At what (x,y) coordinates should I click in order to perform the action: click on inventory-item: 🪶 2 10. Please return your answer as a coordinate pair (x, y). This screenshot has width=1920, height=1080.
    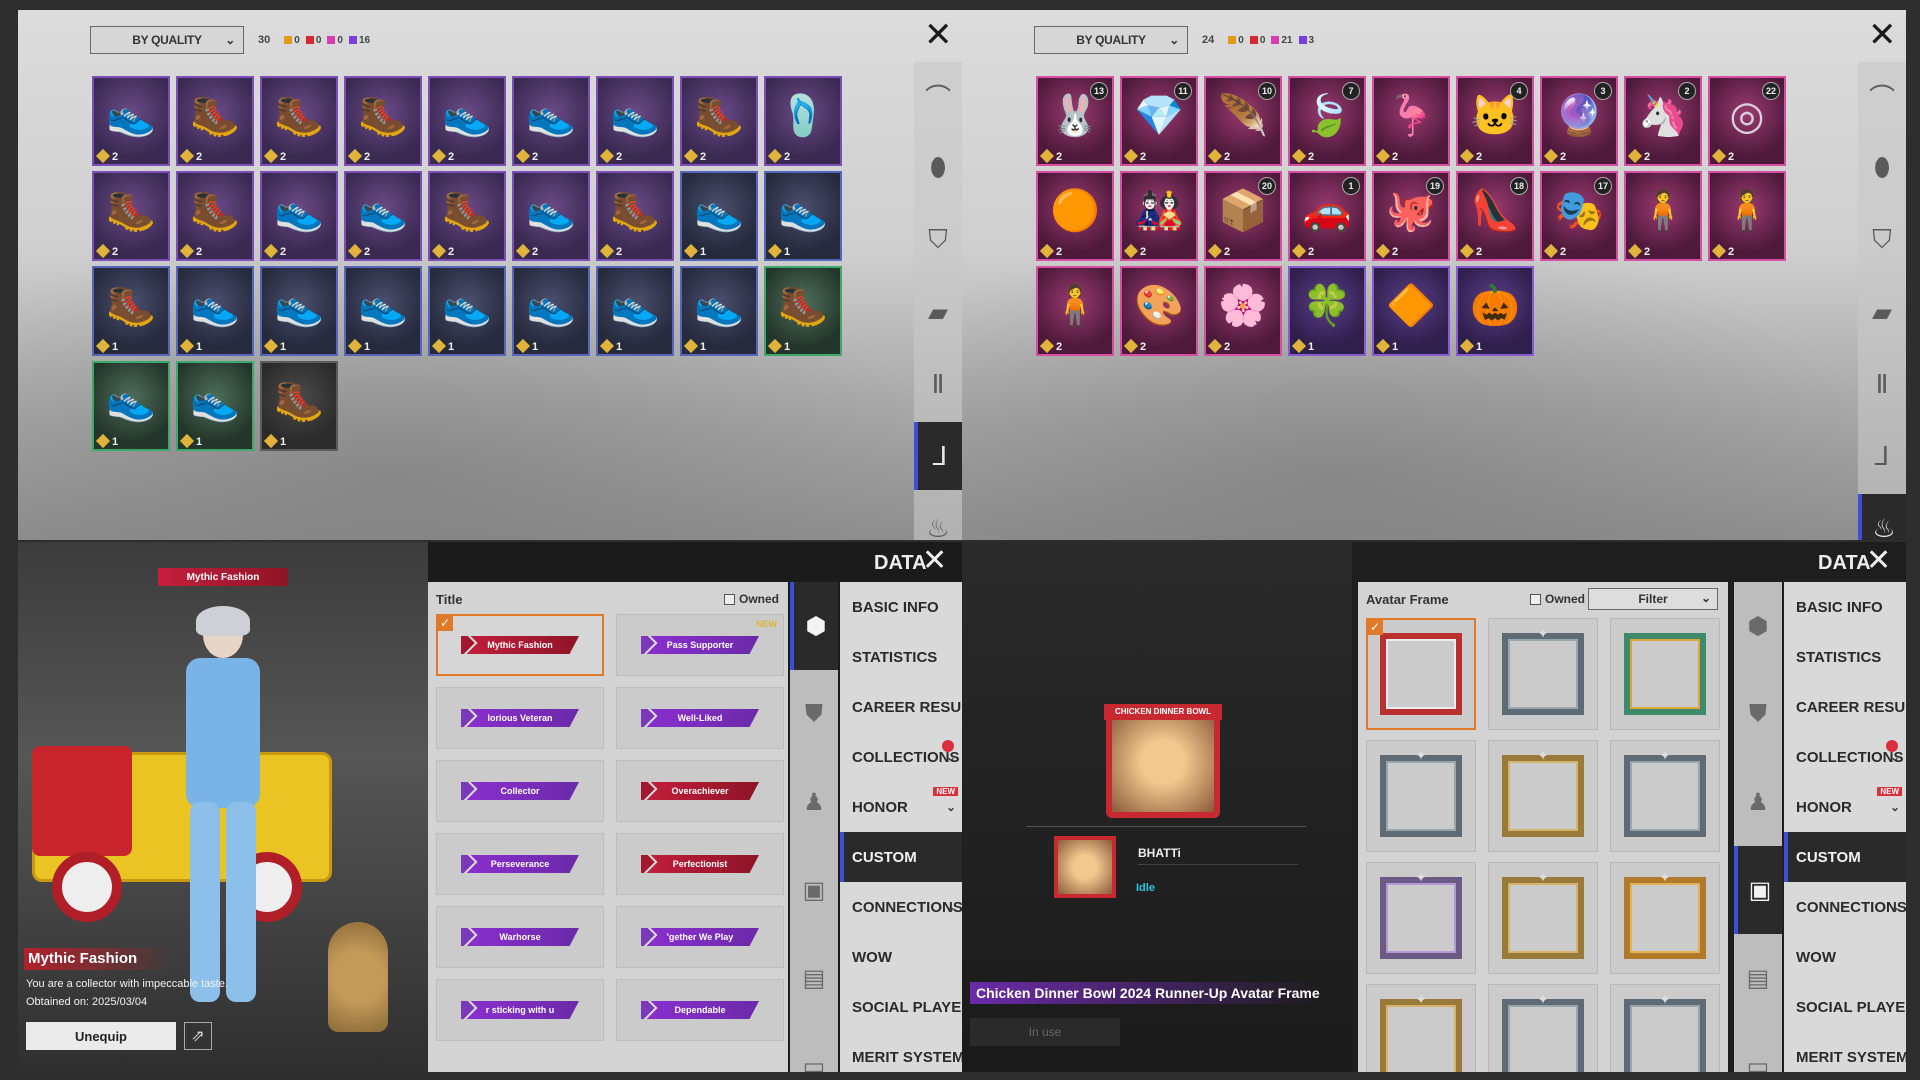
    Looking at the image, I should click on (1243, 121).